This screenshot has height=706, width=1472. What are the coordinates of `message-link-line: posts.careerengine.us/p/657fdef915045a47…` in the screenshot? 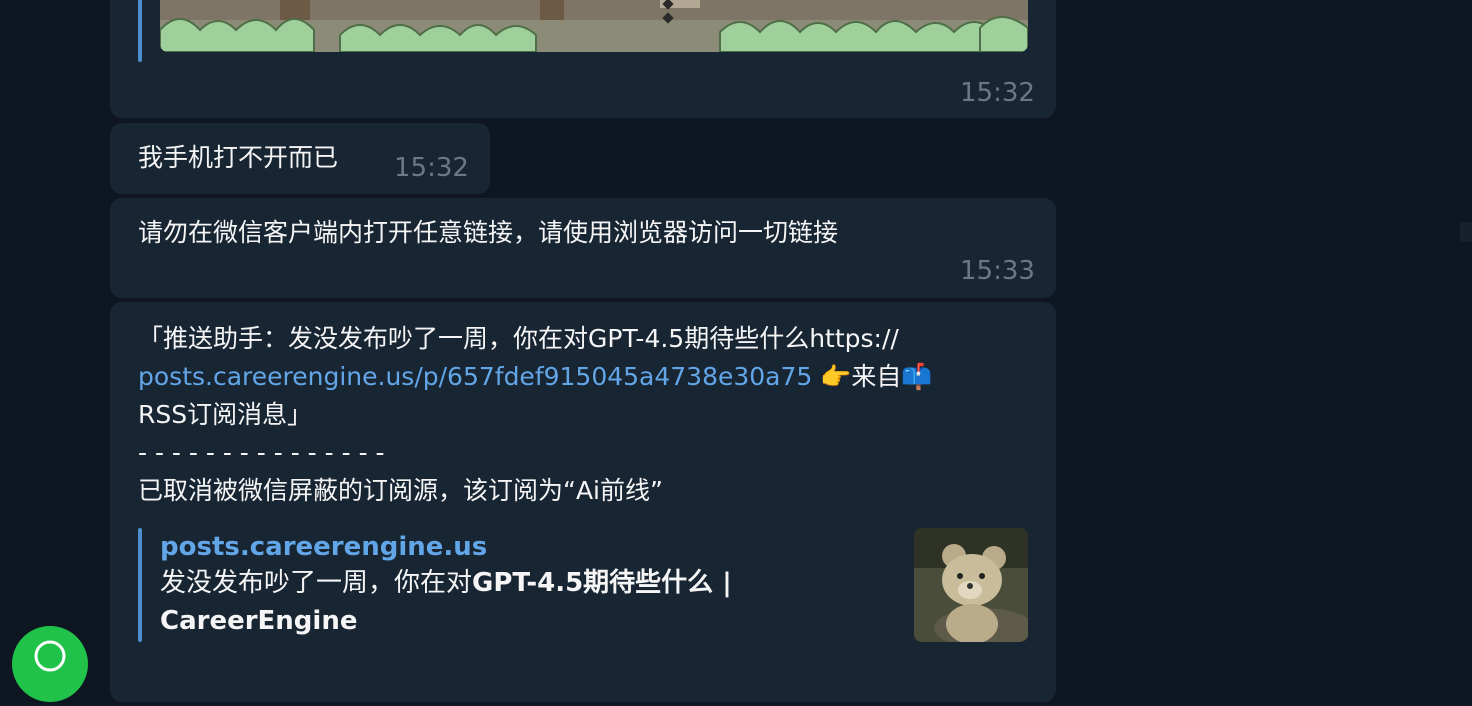 It's located at (535, 377).